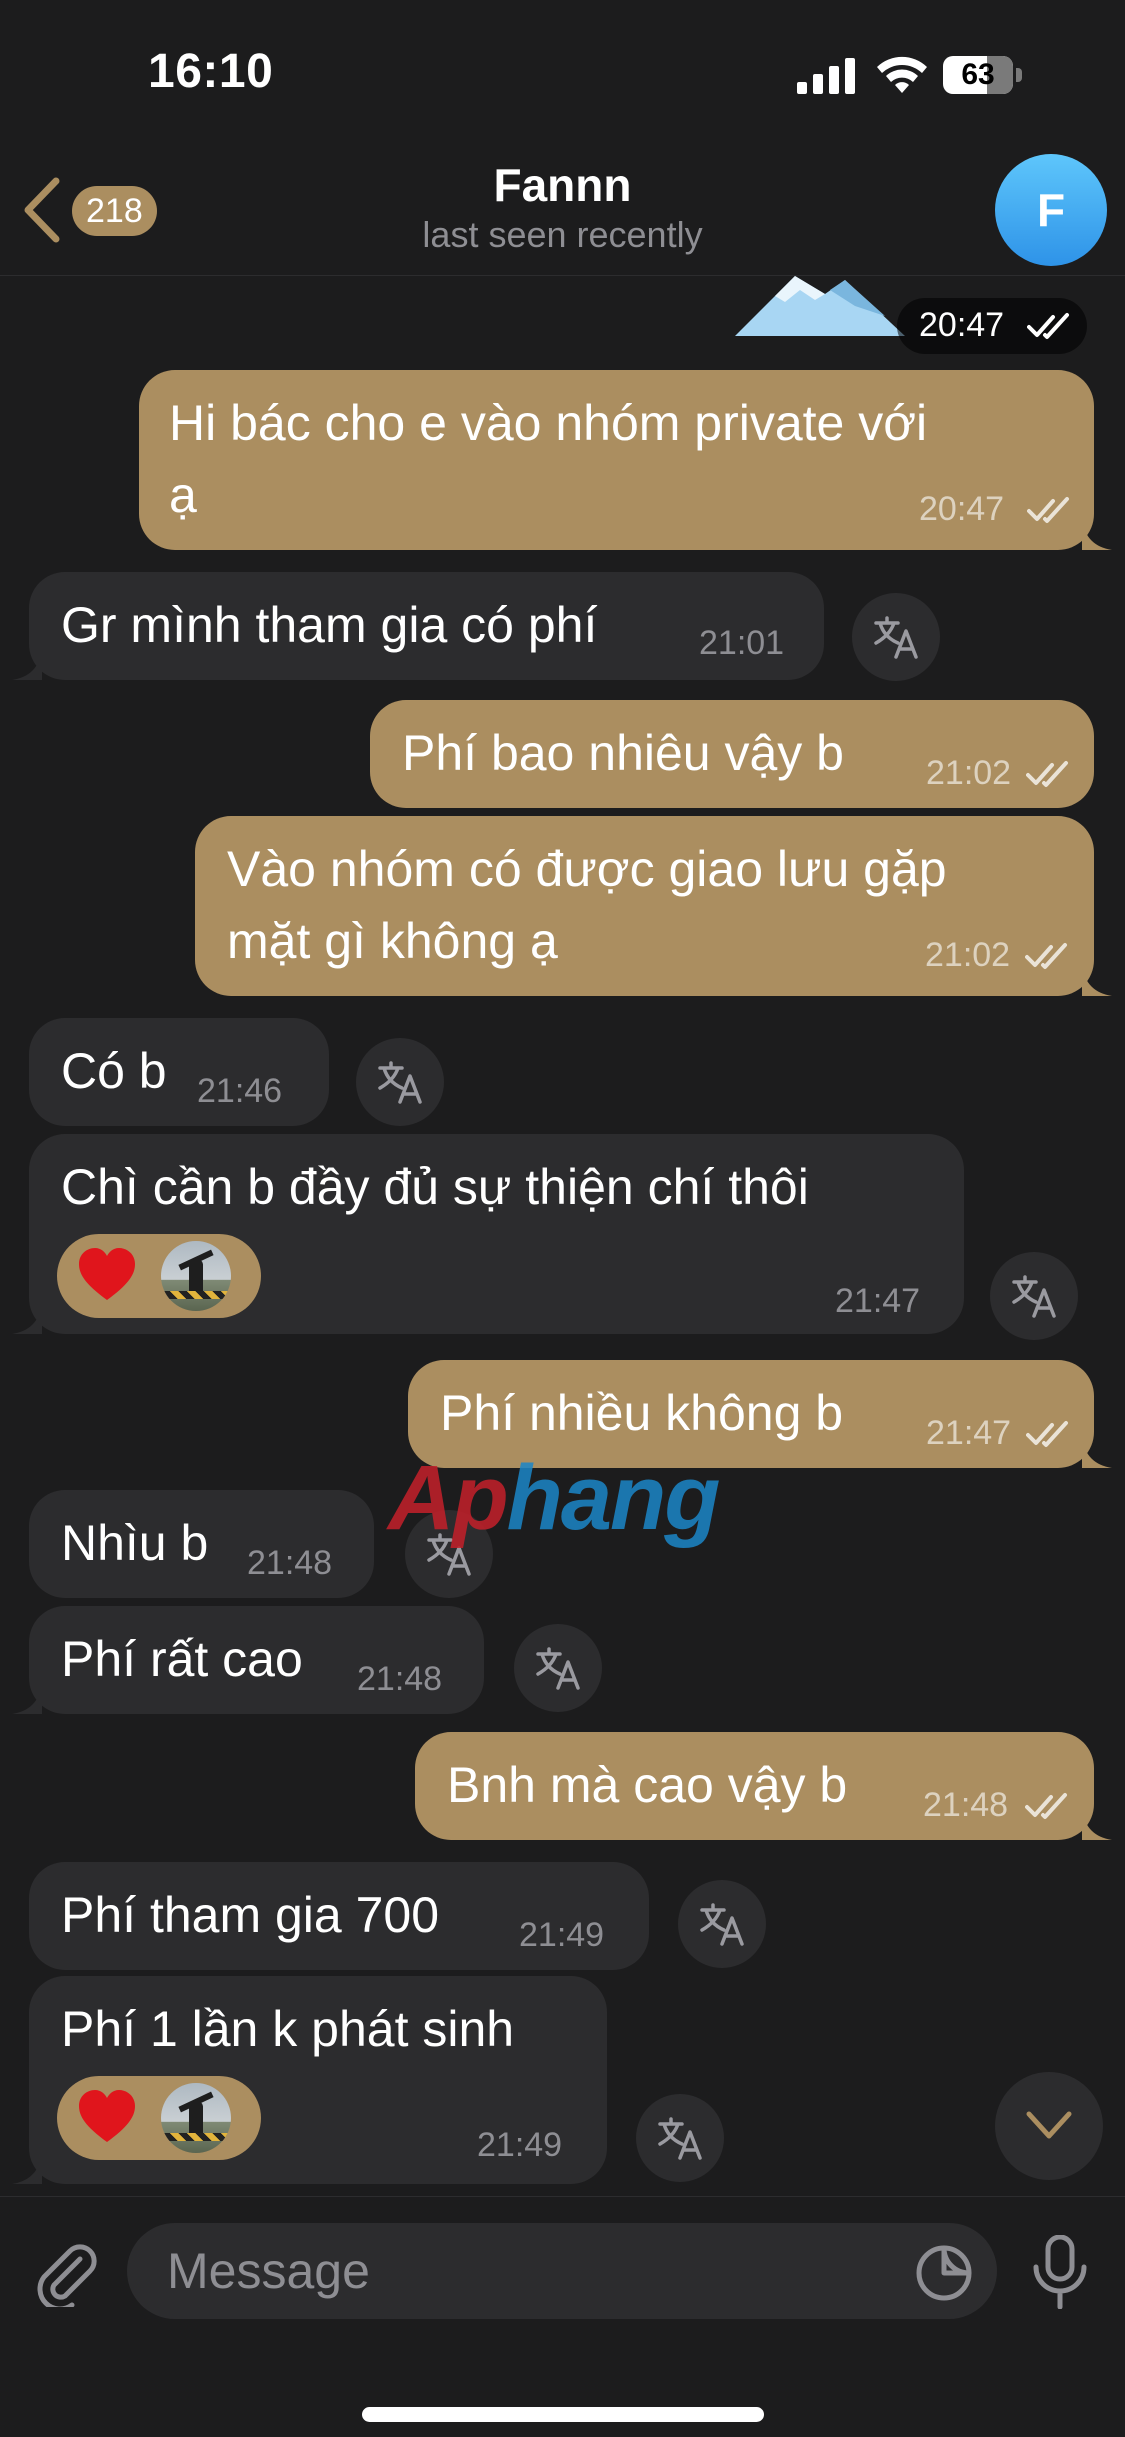 This screenshot has width=1125, height=2437. What do you see at coordinates (240, 1091) in the screenshot?
I see `message-time: 21:46` at bounding box center [240, 1091].